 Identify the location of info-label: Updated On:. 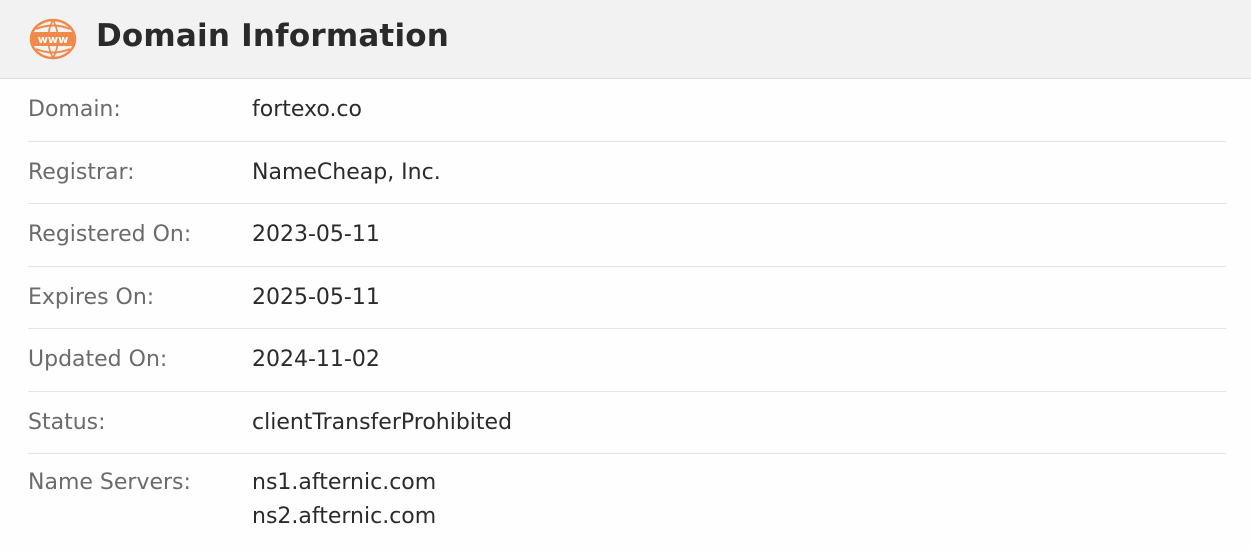
(98, 360).